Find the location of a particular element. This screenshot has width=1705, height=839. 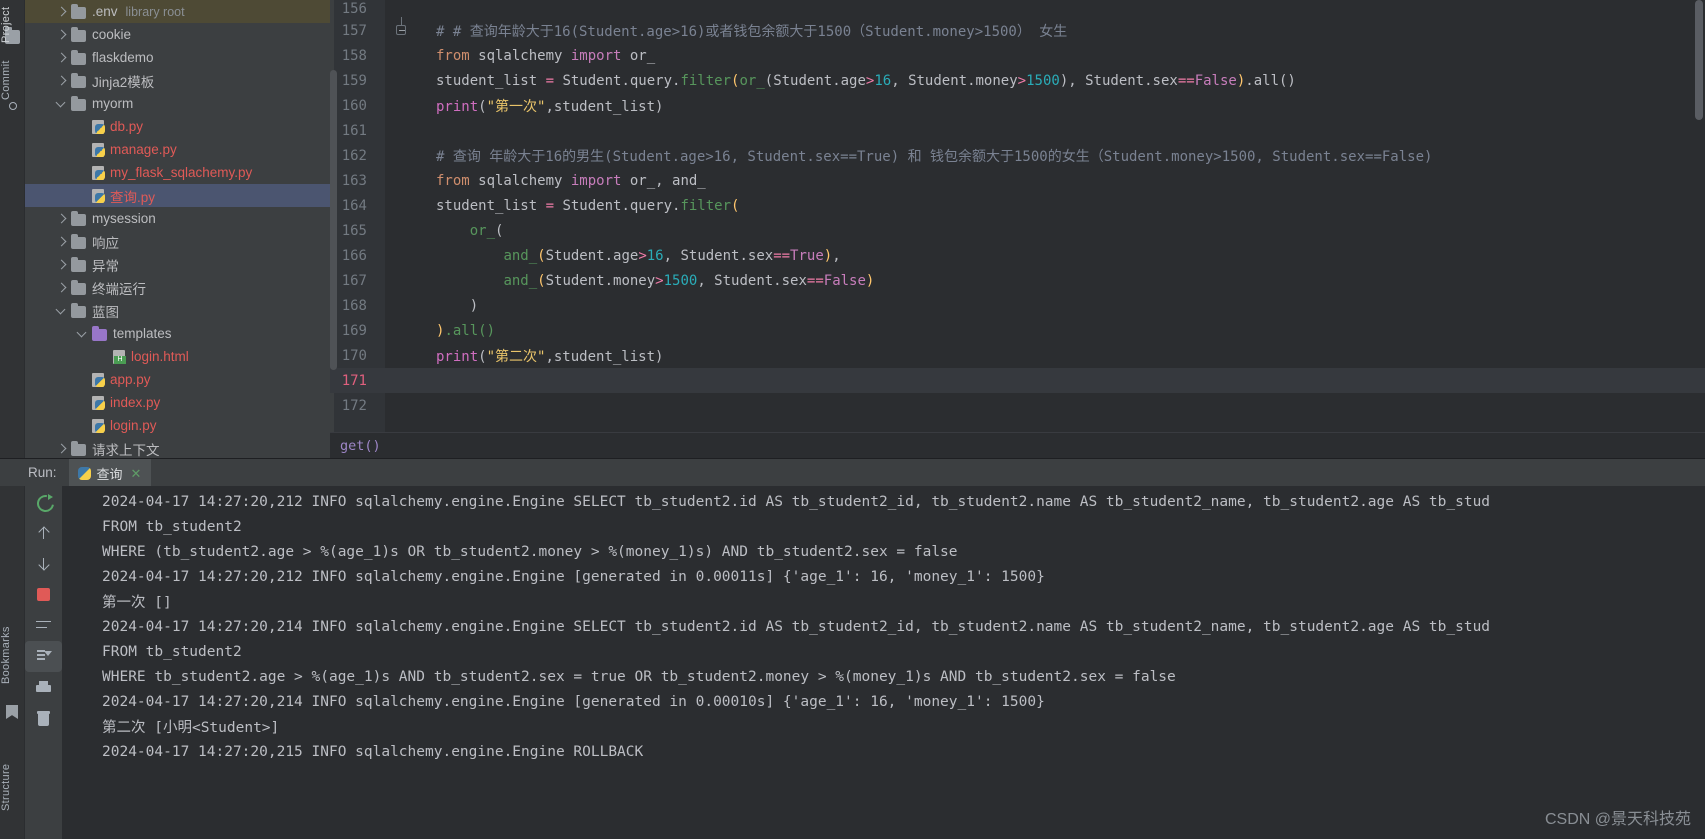

print-button is located at coordinates (43, 687).